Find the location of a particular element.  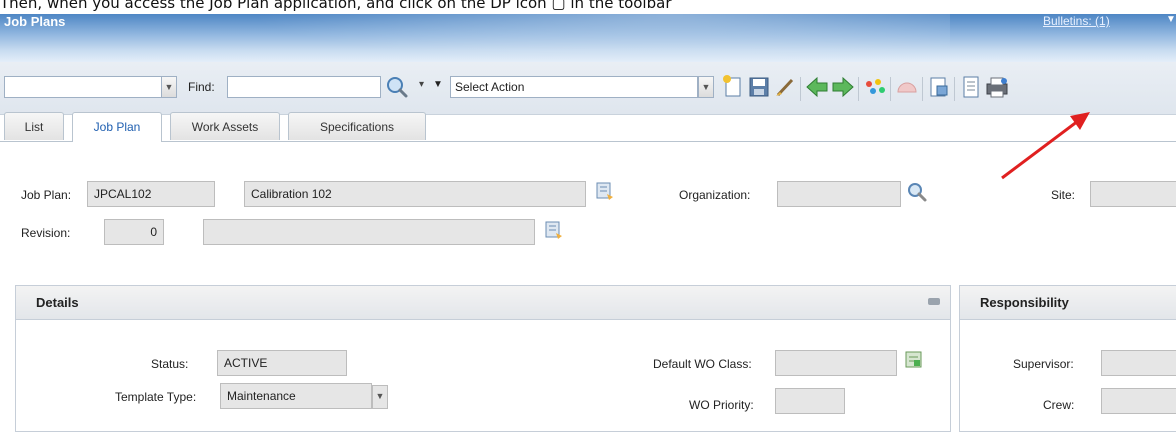

bulletins-link: Bulletins: (1) is located at coordinates (1076, 21).